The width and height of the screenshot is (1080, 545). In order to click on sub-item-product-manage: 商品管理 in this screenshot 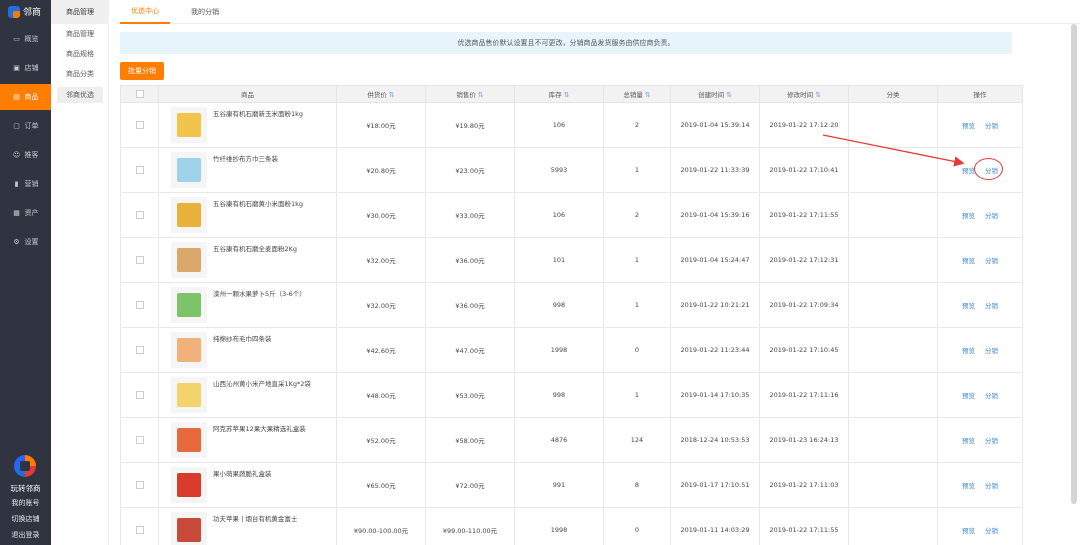, I will do `click(80, 34)`.